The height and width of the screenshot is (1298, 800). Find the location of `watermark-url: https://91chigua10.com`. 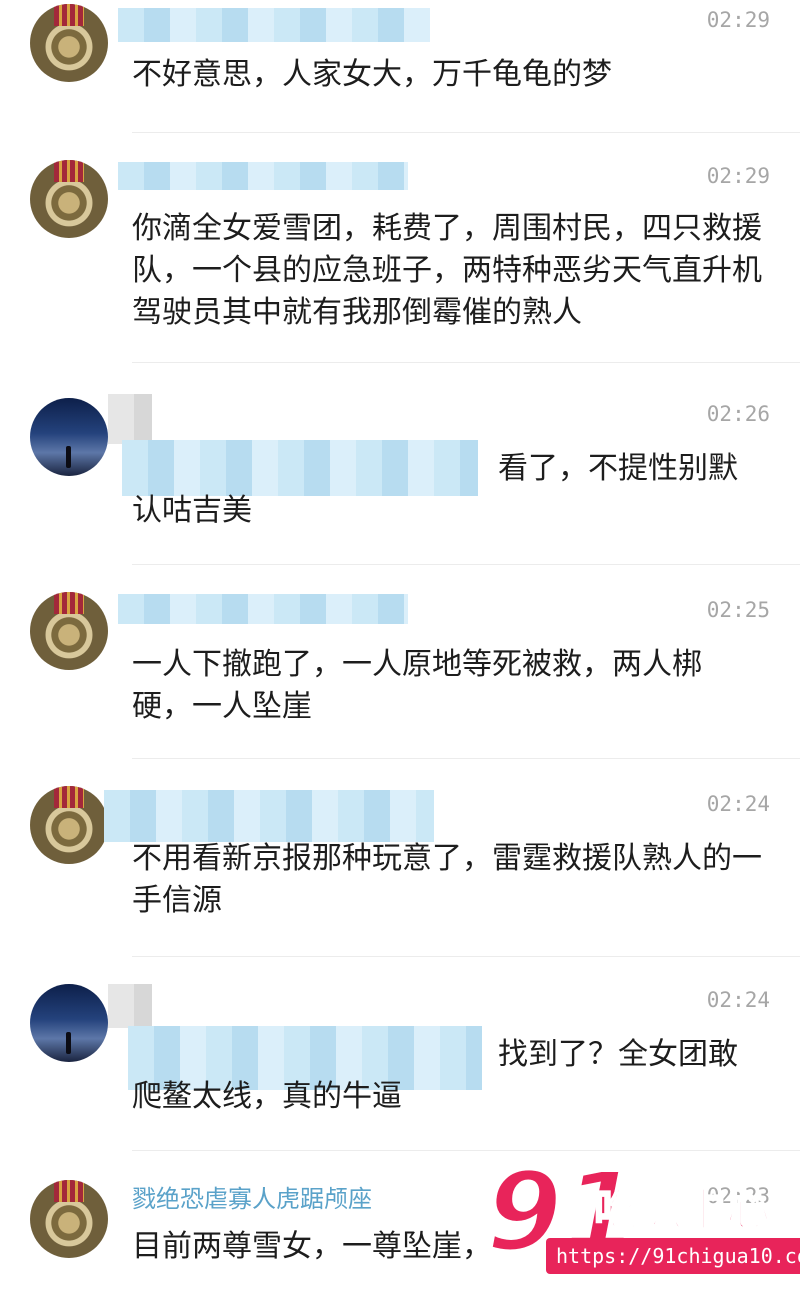

watermark-url: https://91chigua10.com is located at coordinates (673, 1256).